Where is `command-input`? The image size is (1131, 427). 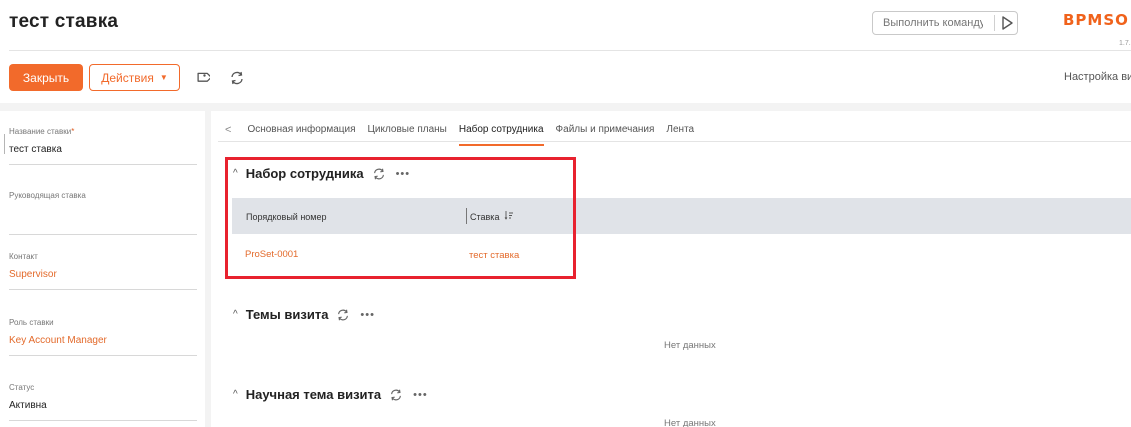
command-input is located at coordinates (933, 23).